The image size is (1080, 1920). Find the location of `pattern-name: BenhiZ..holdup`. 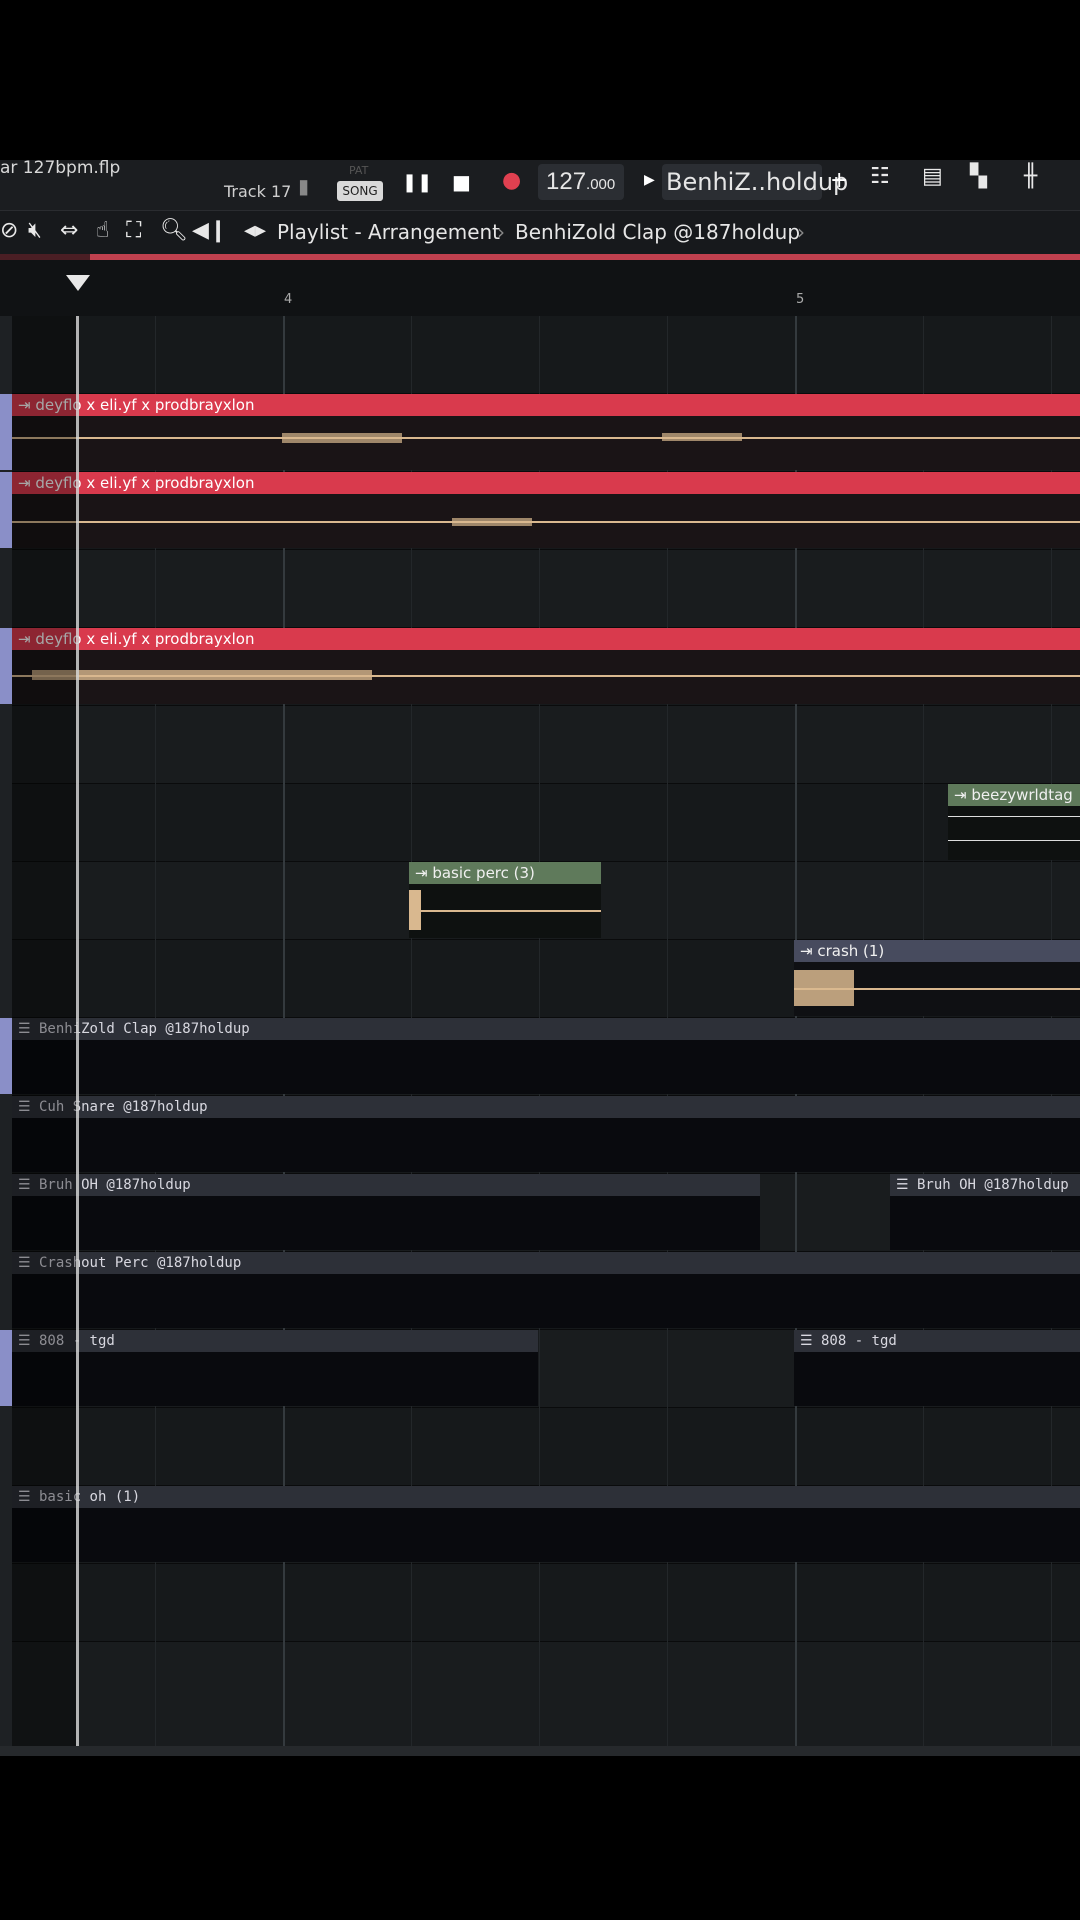

pattern-name: BenhiZ..holdup is located at coordinates (757, 182).